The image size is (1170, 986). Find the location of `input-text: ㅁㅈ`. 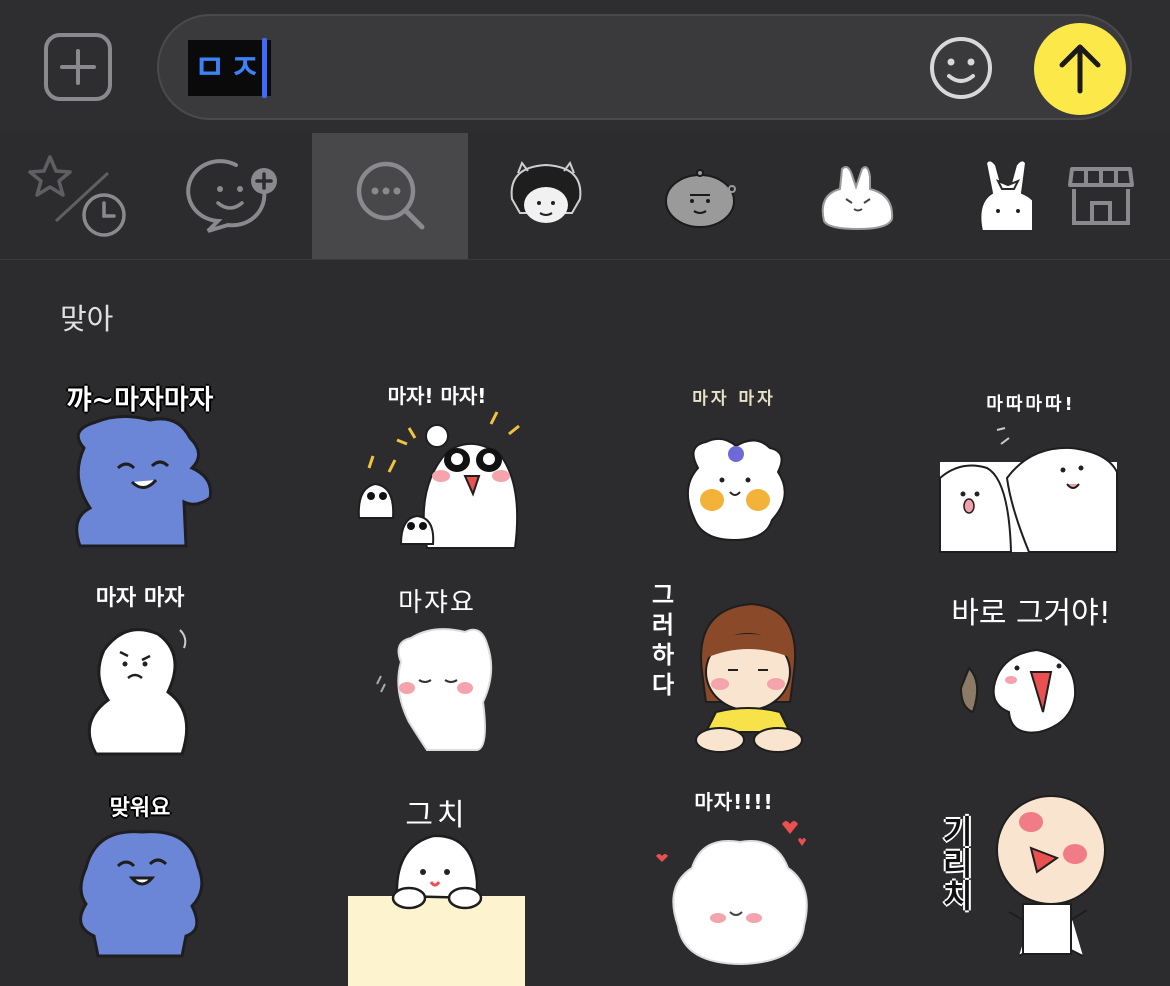

input-text: ㅁㅈ is located at coordinates (229, 68).